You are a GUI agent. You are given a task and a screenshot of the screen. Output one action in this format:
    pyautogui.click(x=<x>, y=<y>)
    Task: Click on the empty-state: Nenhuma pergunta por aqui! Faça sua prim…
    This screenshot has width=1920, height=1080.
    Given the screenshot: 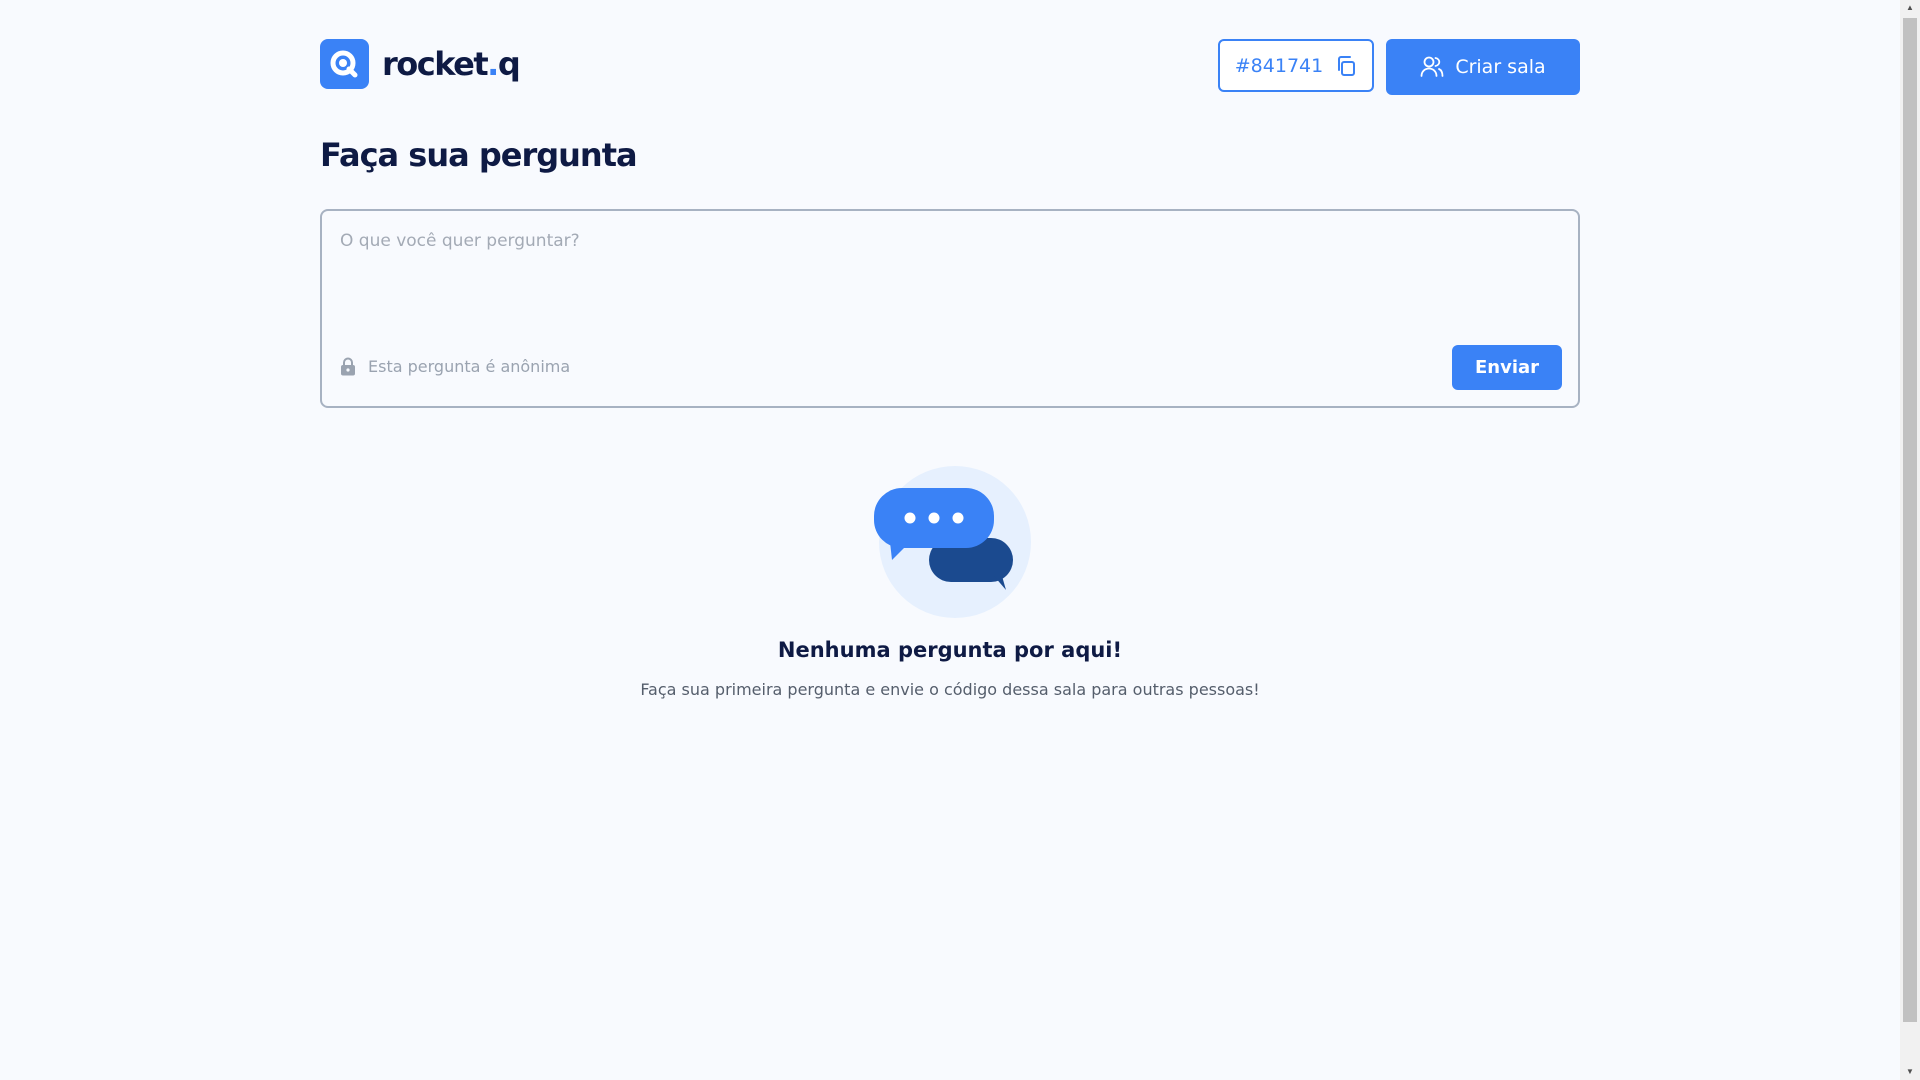 What is the action you would take?
    pyautogui.click(x=950, y=581)
    